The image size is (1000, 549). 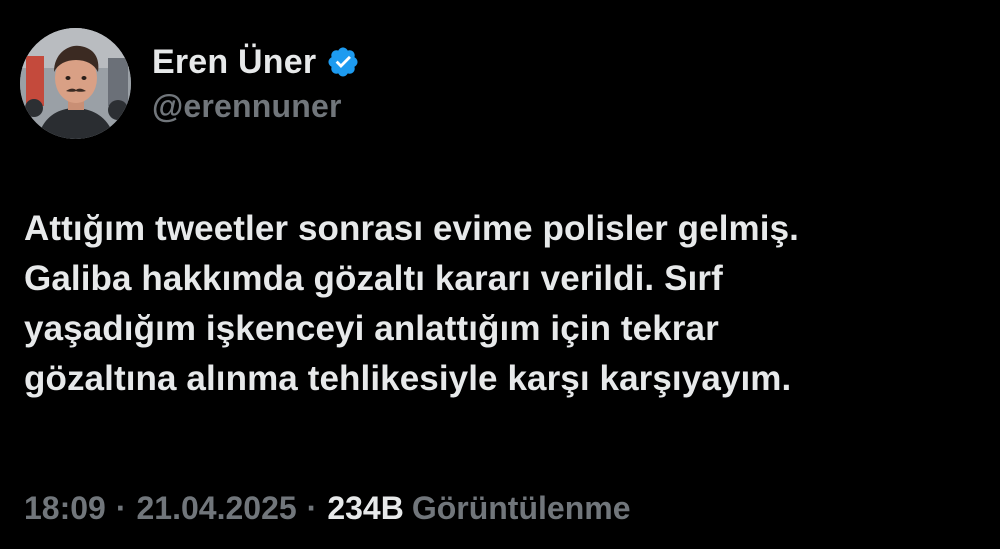 What do you see at coordinates (365, 508) in the screenshot?
I see `views-count: 234B` at bounding box center [365, 508].